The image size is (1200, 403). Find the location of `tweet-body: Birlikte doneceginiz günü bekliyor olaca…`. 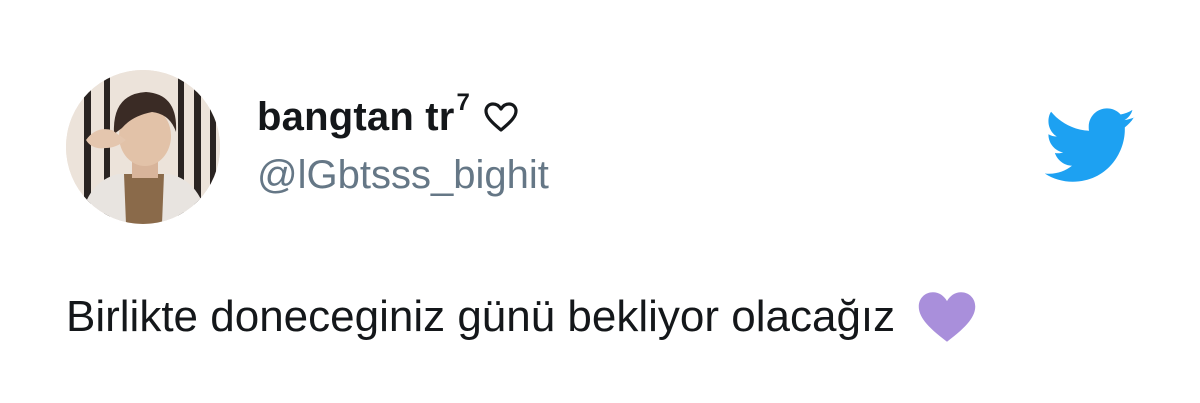

tweet-body: Birlikte doneceginiz günü bekliyor olaca… is located at coordinates (521, 317).